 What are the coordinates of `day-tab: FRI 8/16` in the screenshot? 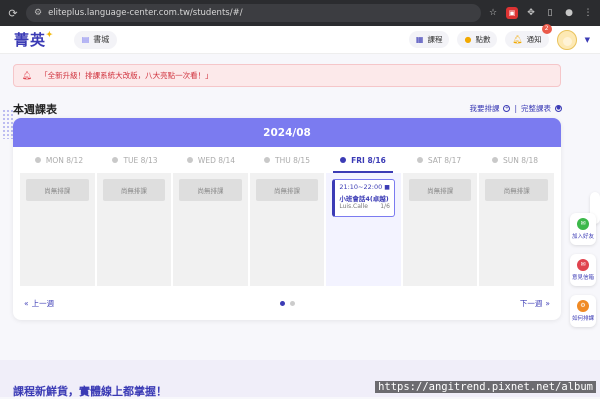 It's located at (363, 160).